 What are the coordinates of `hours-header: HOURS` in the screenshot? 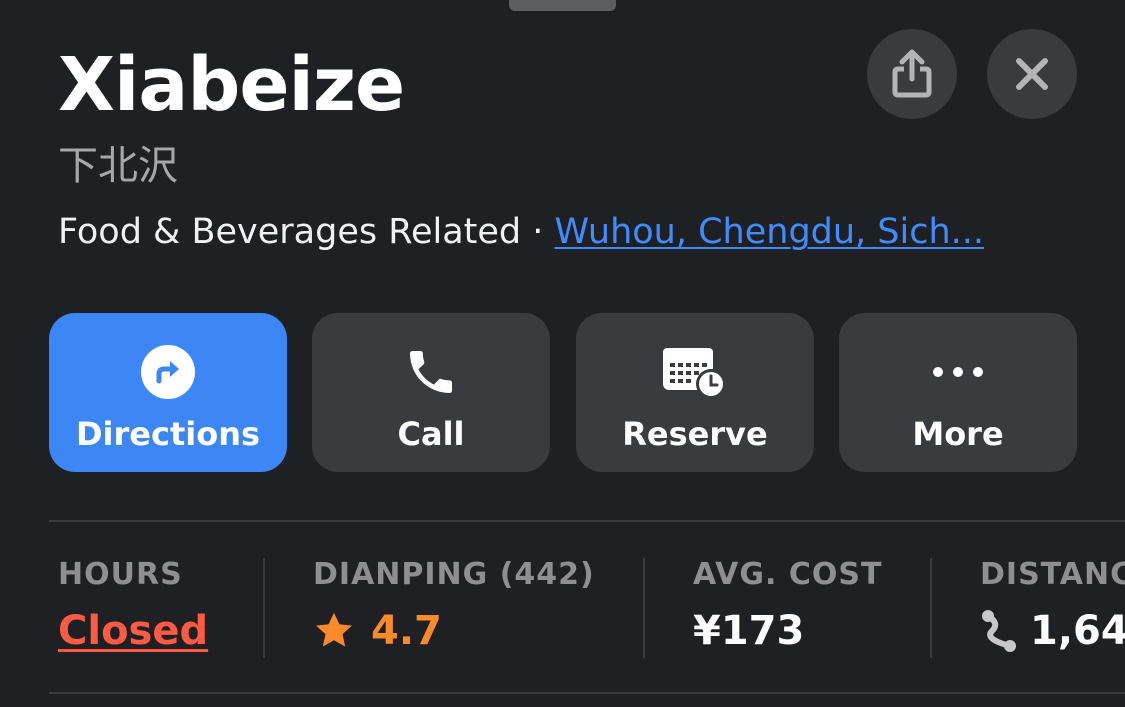 It's located at (120, 574).